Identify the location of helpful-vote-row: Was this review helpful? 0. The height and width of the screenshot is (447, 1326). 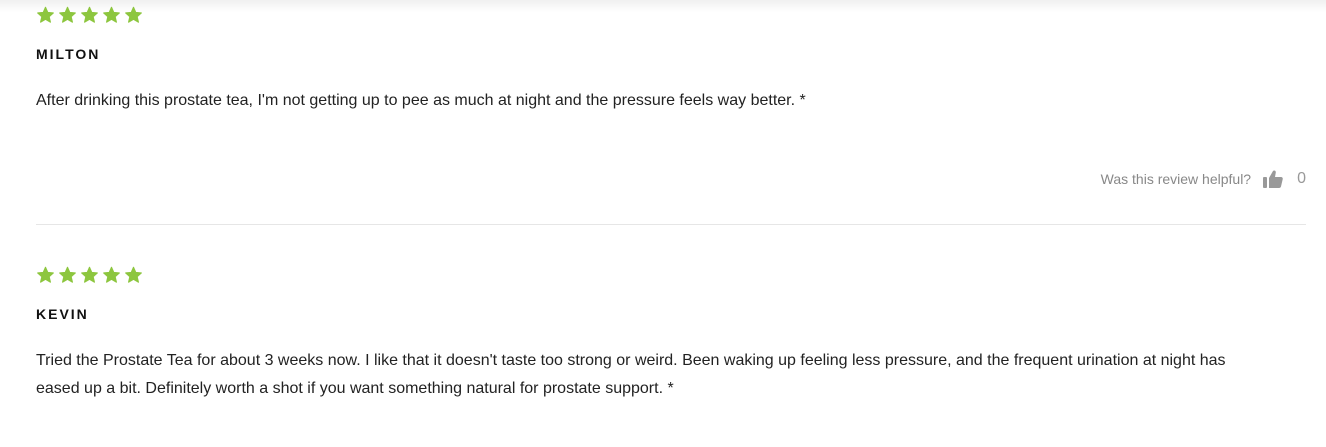
(1203, 179).